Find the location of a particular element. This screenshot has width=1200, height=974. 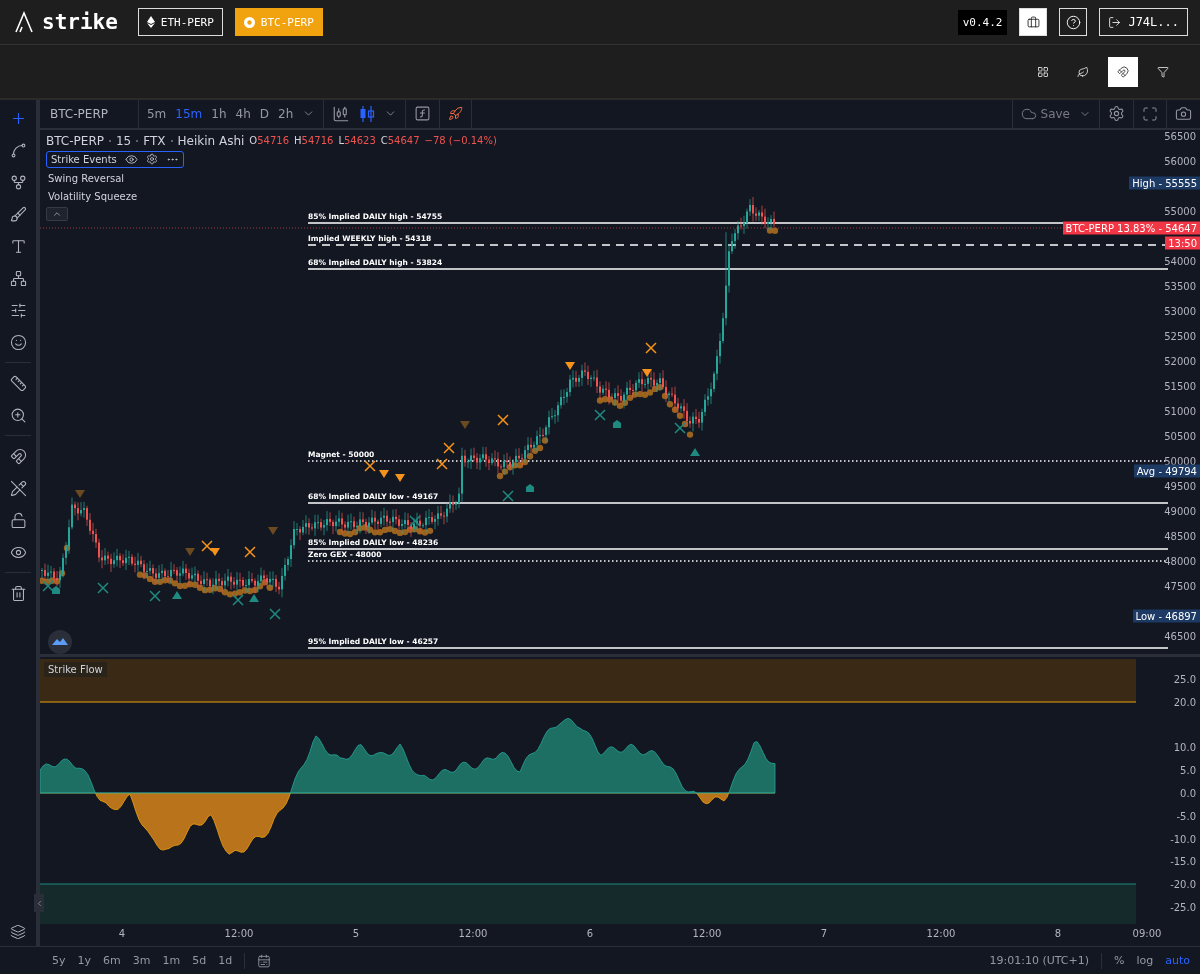

price-tick: 46500 is located at coordinates (1180, 636).